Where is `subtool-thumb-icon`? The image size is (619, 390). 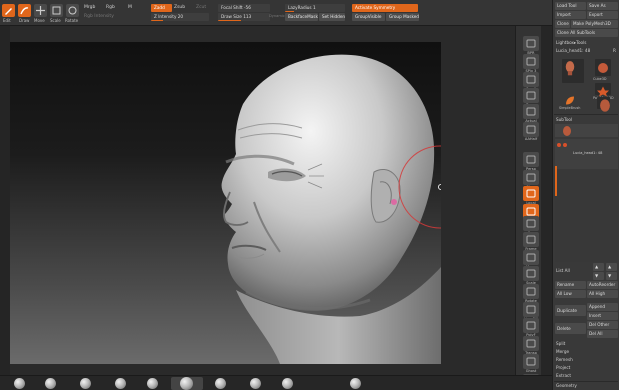 subtool-thumb-icon is located at coordinates (567, 131).